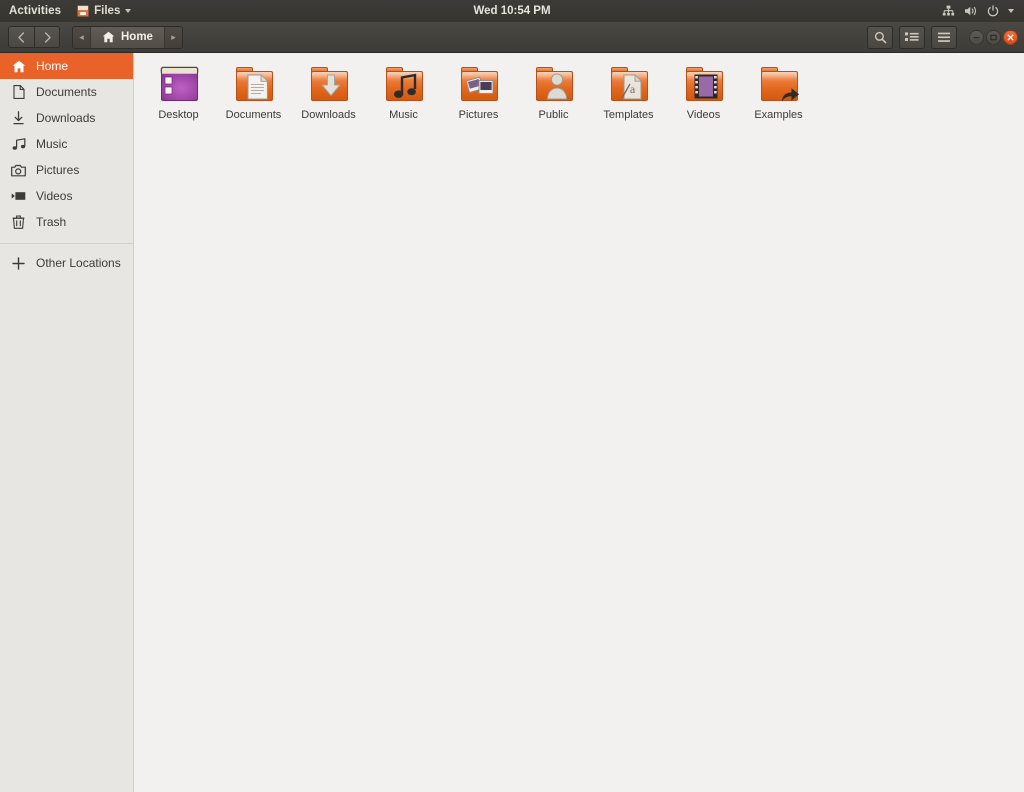 This screenshot has width=1024, height=792. I want to click on navigation-buttons, so click(34, 37).